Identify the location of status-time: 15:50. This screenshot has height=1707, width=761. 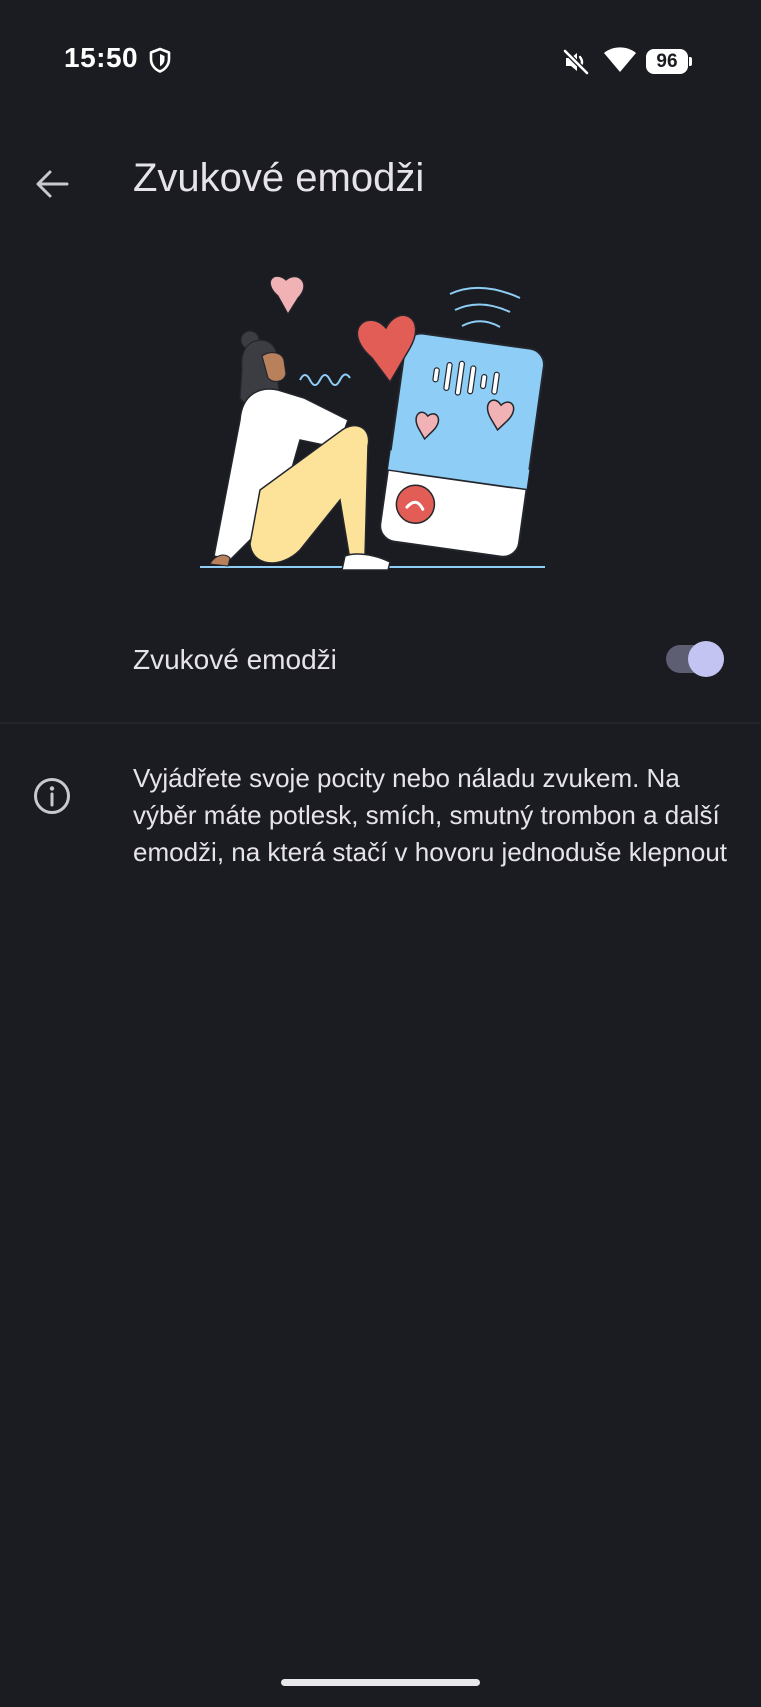
(101, 57).